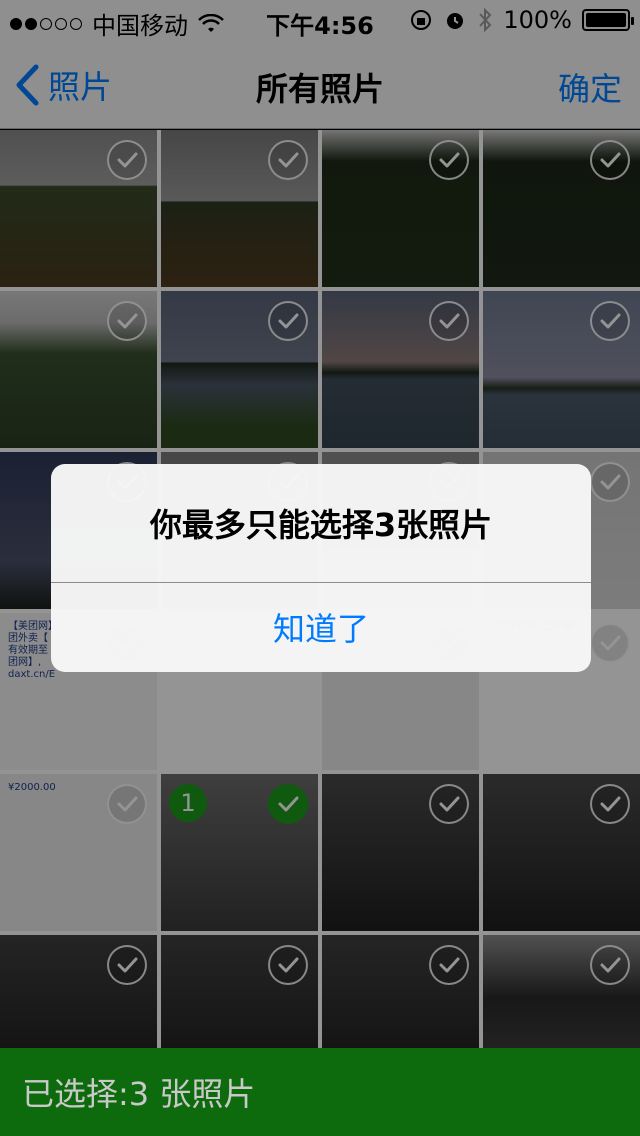 The image size is (640, 1136). What do you see at coordinates (321, 523) in the screenshot?
I see `alert-message: 你最多只能选择3张照片` at bounding box center [321, 523].